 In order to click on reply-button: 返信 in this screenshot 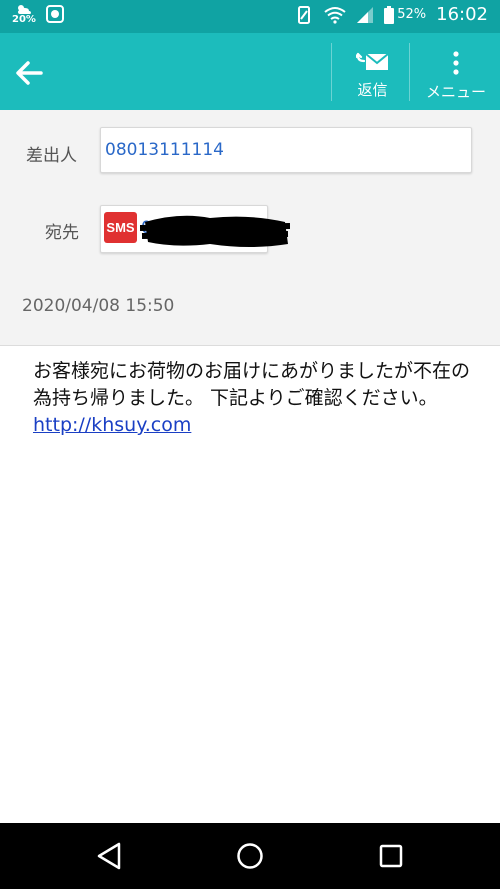, I will do `click(372, 75)`.